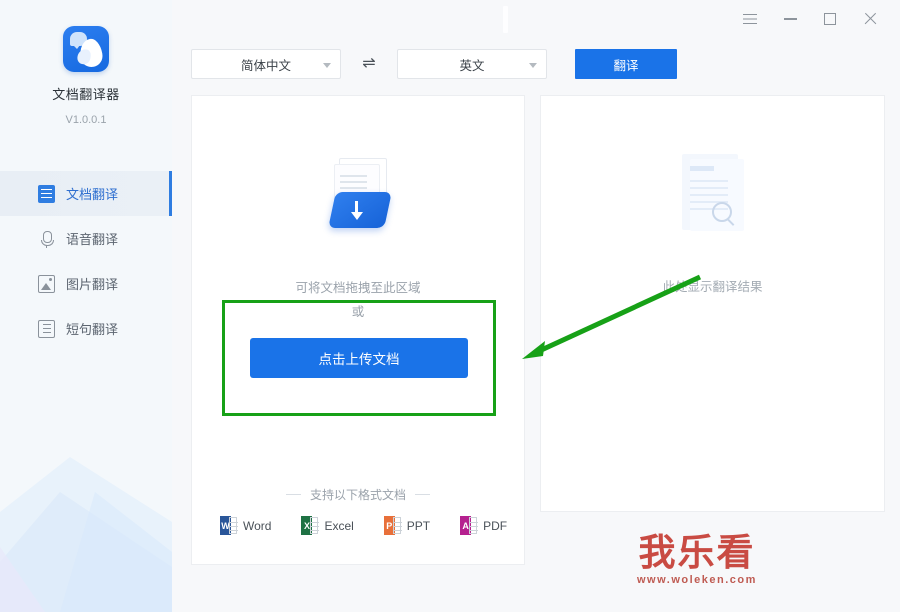 The image size is (900, 612). I want to click on minimize-icon, so click(790, 19).